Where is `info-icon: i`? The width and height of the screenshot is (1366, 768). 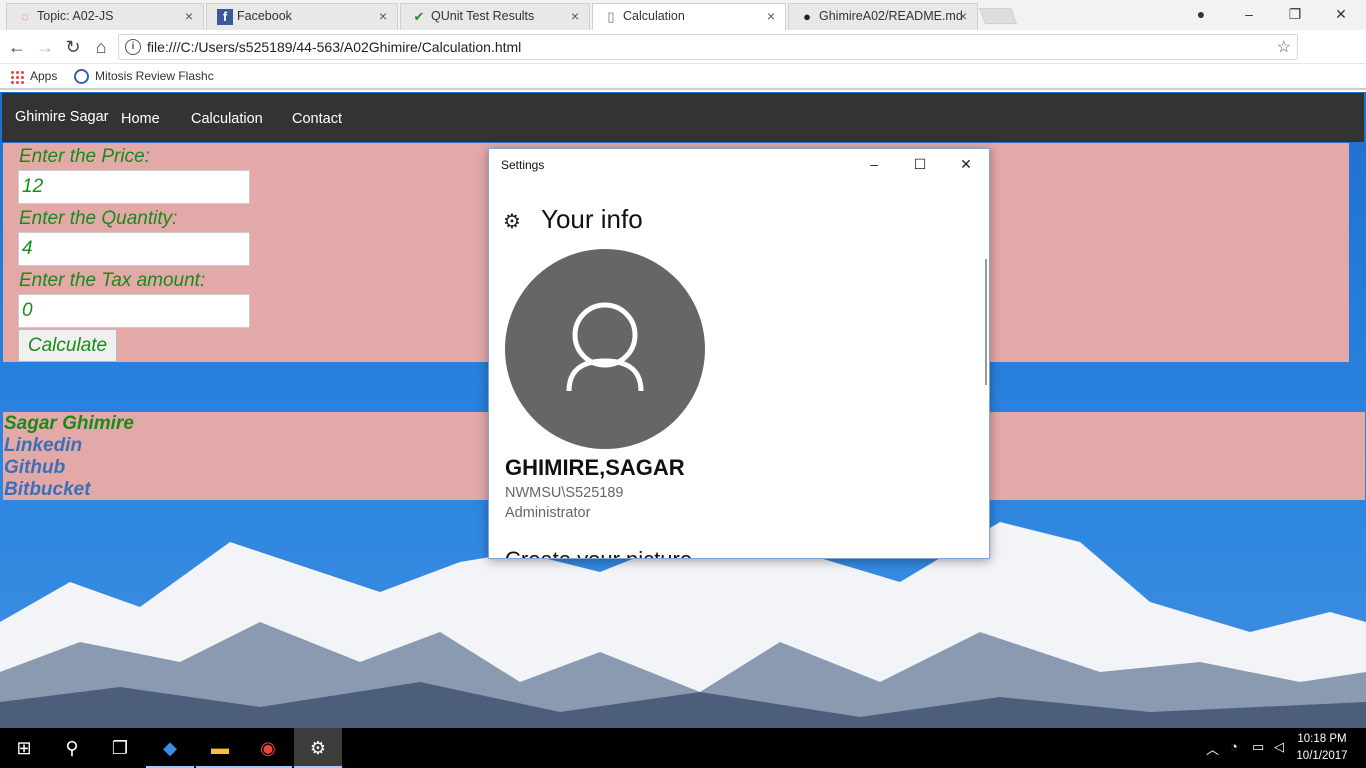
info-icon: i is located at coordinates (133, 47).